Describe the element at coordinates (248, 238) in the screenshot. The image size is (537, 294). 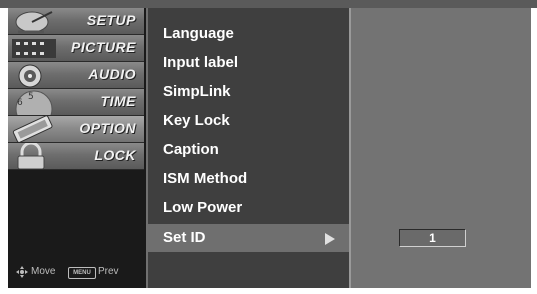
I see `menu-item-set-id: Set ID` at that location.